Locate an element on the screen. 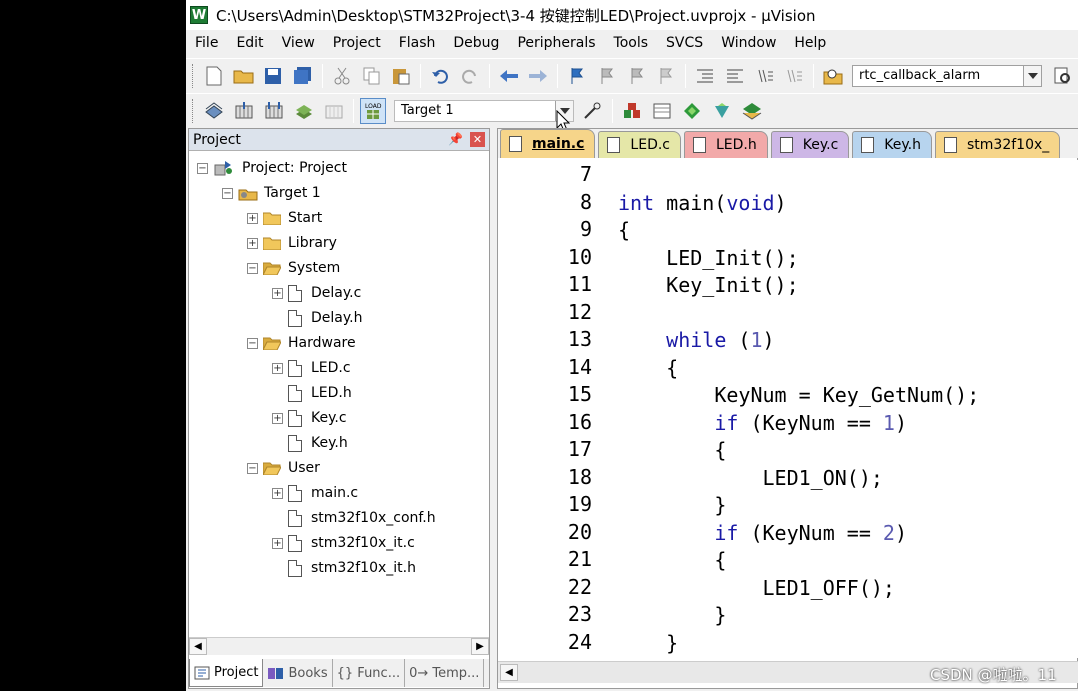  editor-tab-stm32f10x-: stm32f10x_ is located at coordinates (998, 144).